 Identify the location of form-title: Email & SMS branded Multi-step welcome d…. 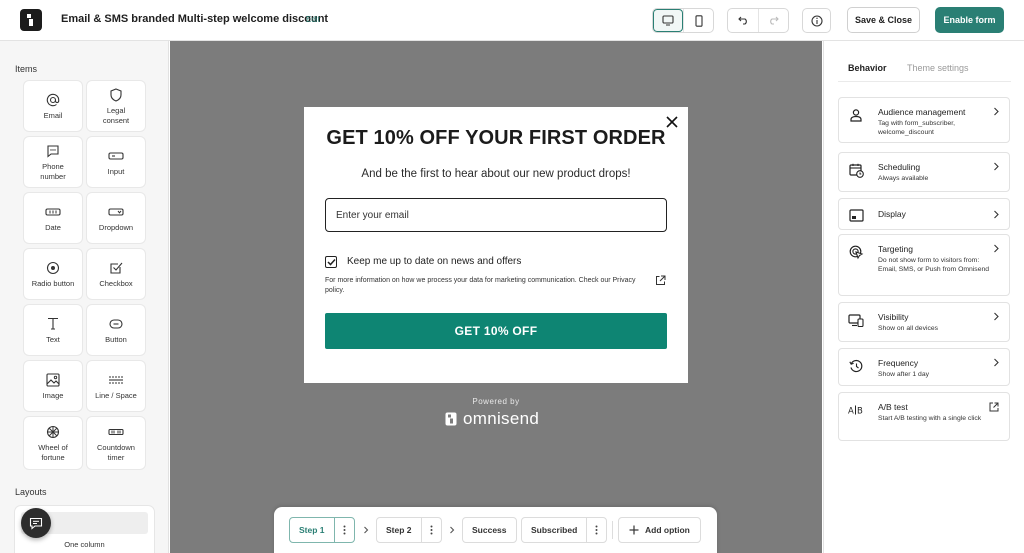
(195, 19).